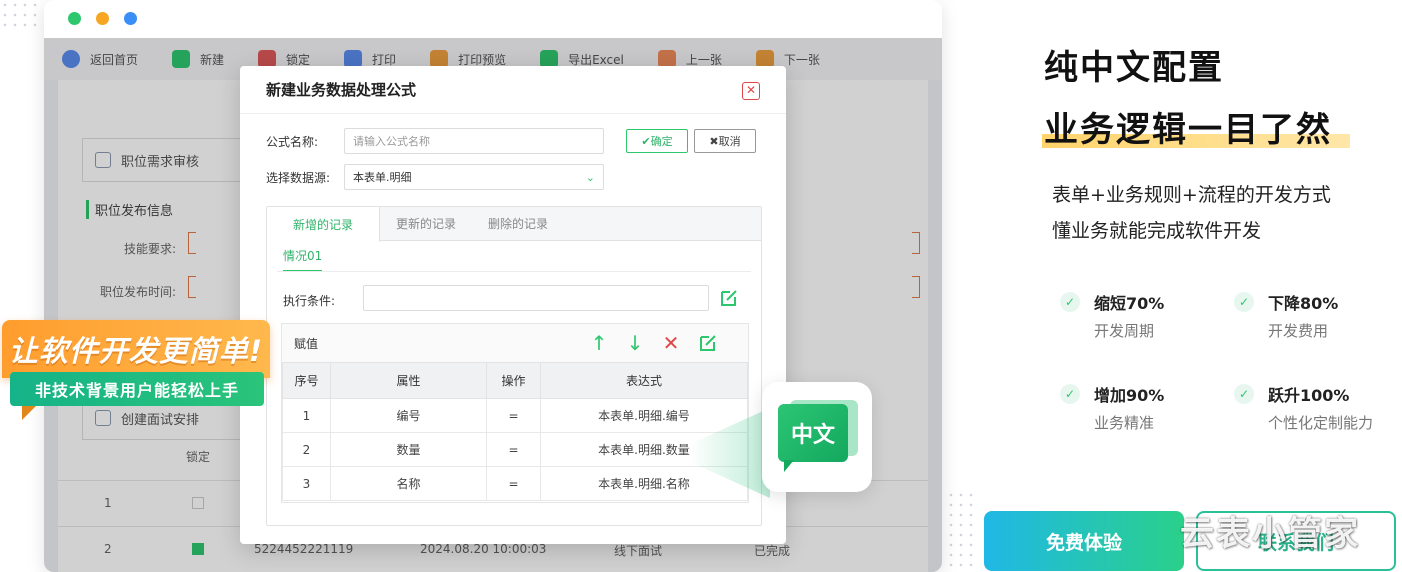 This screenshot has width=1402, height=572. Describe the element at coordinates (29, 413) in the screenshot. I see `badge-tail` at that location.